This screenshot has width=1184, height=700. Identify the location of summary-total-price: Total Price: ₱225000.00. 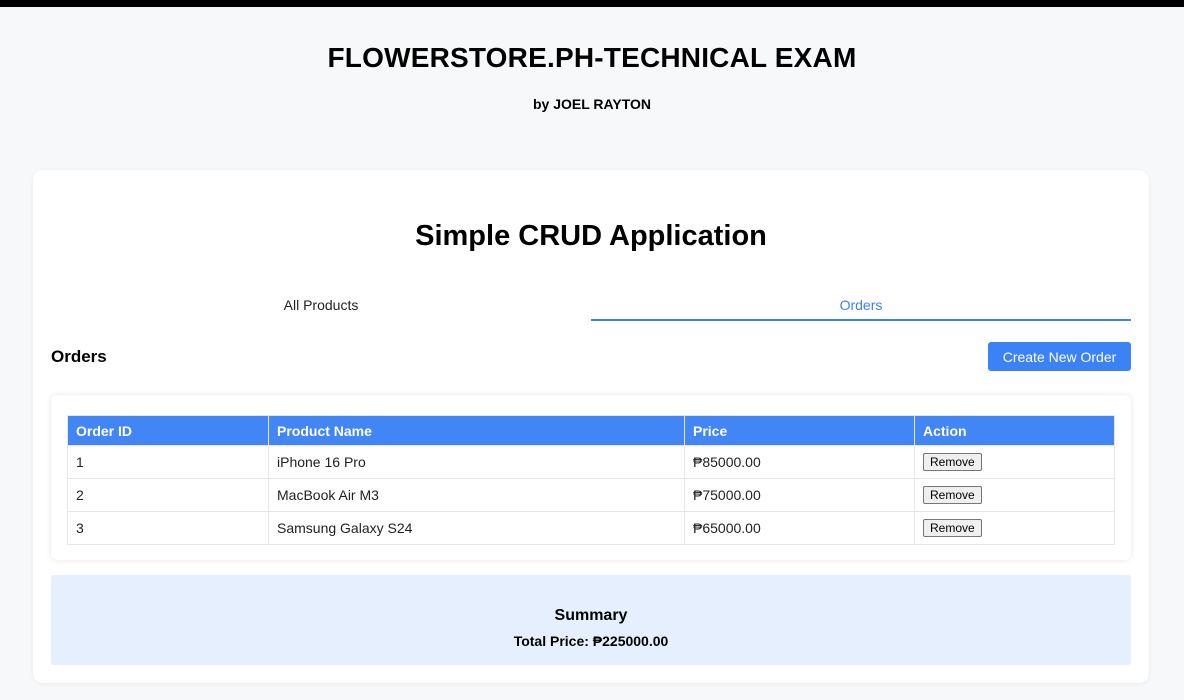
(591, 641).